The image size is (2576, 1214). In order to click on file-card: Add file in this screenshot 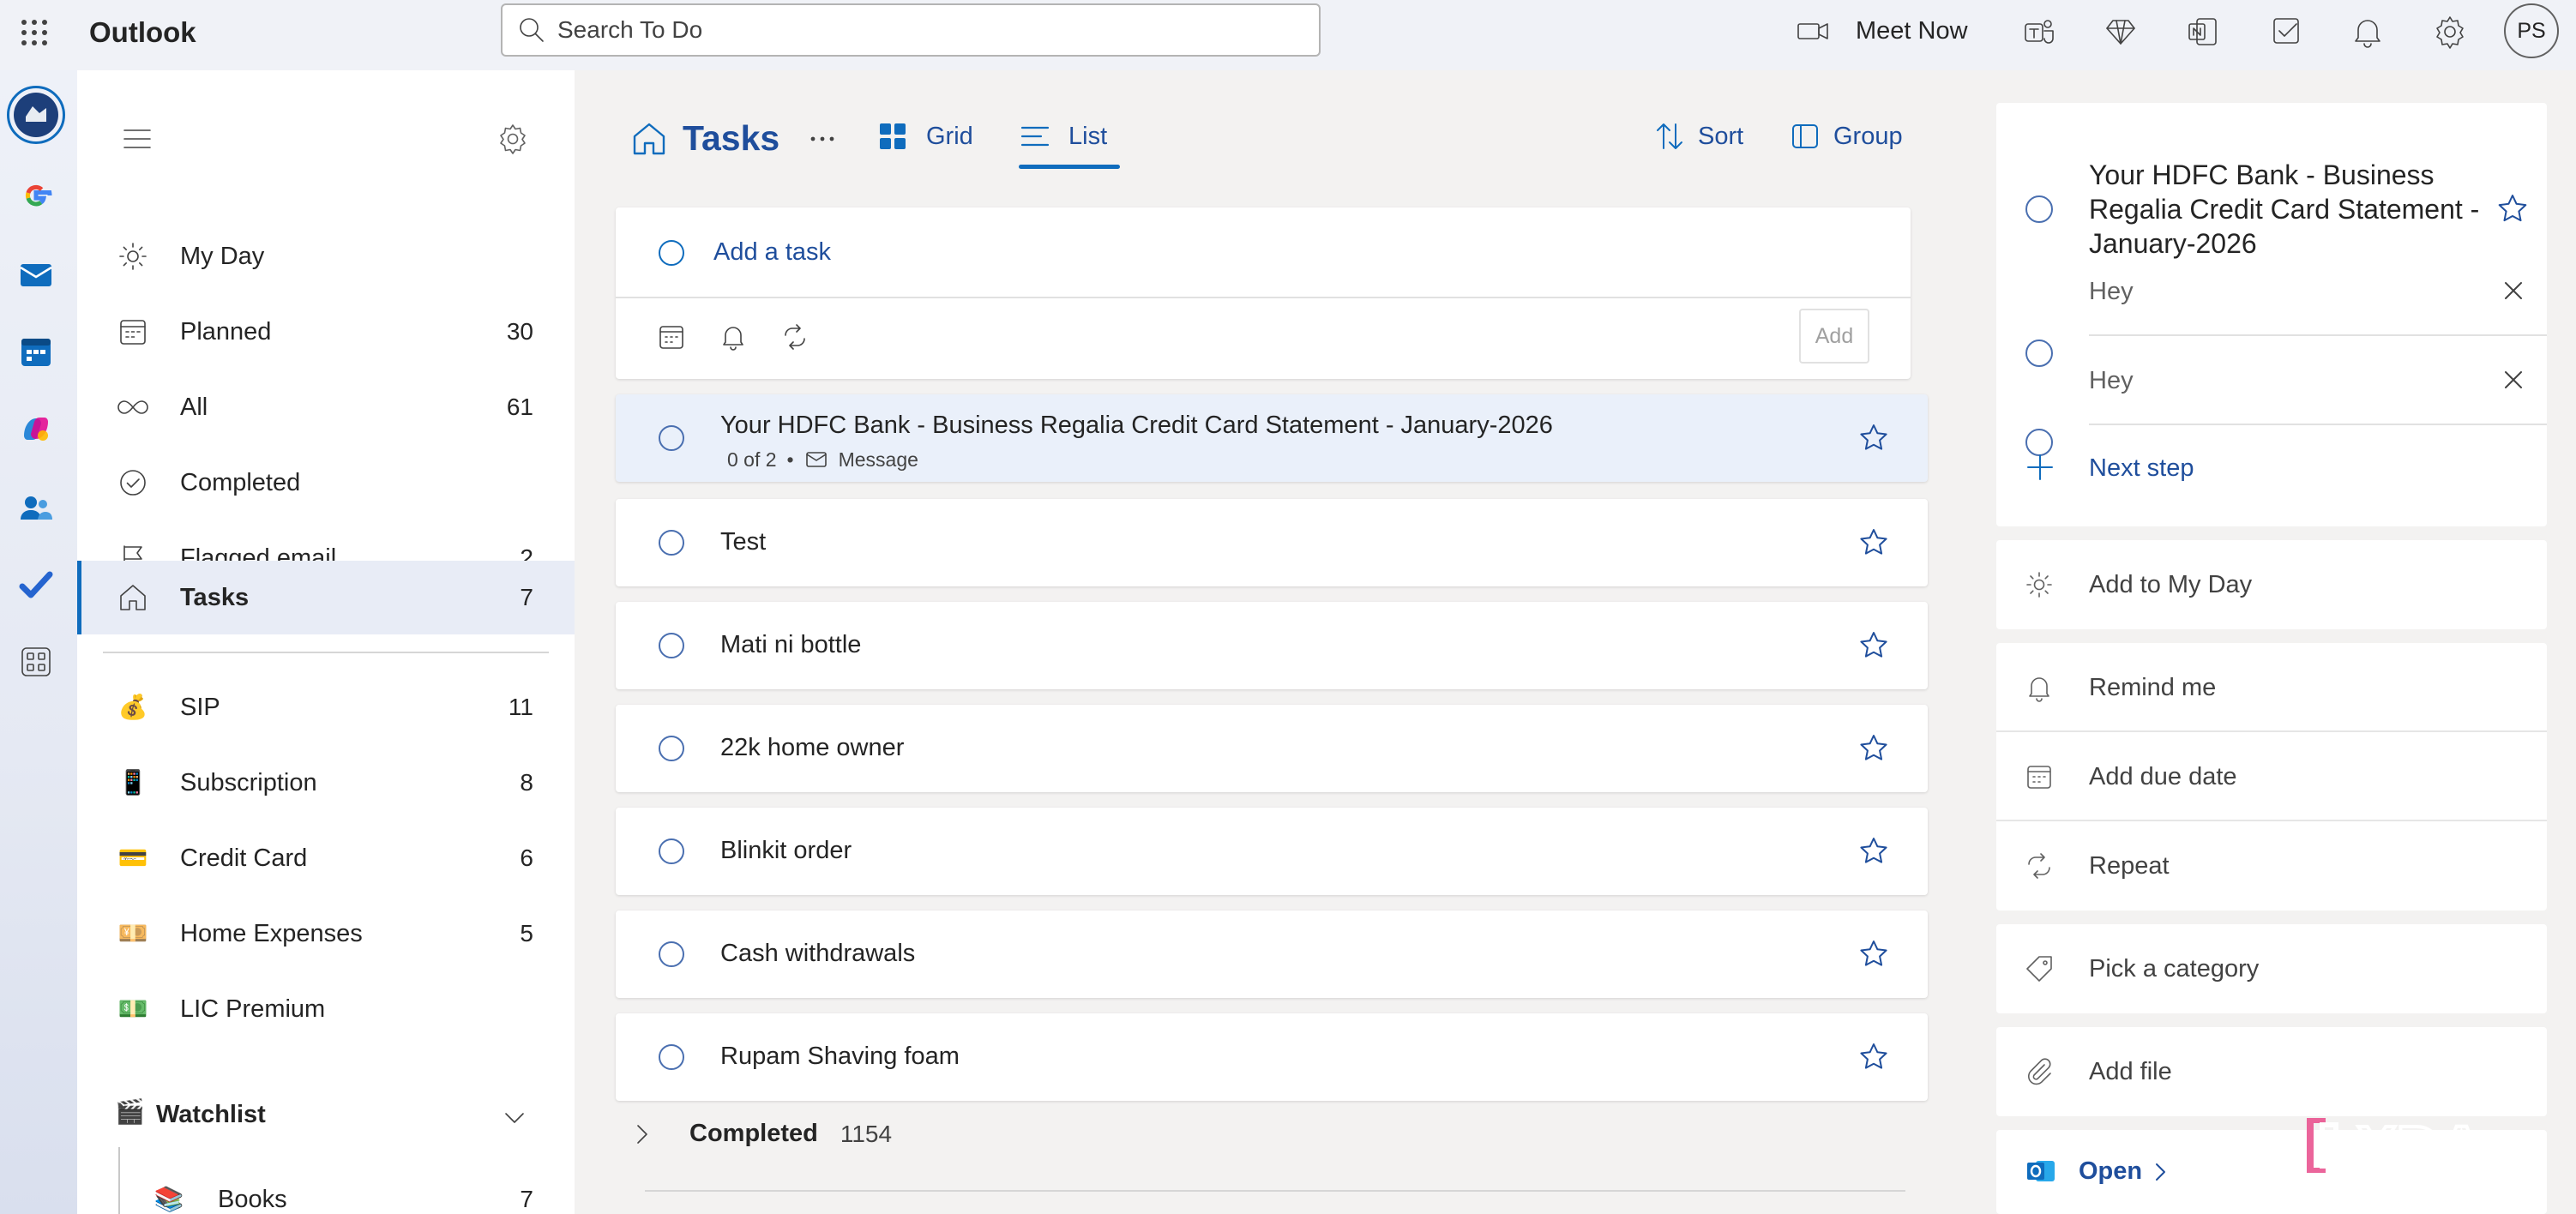, I will do `click(2271, 1072)`.